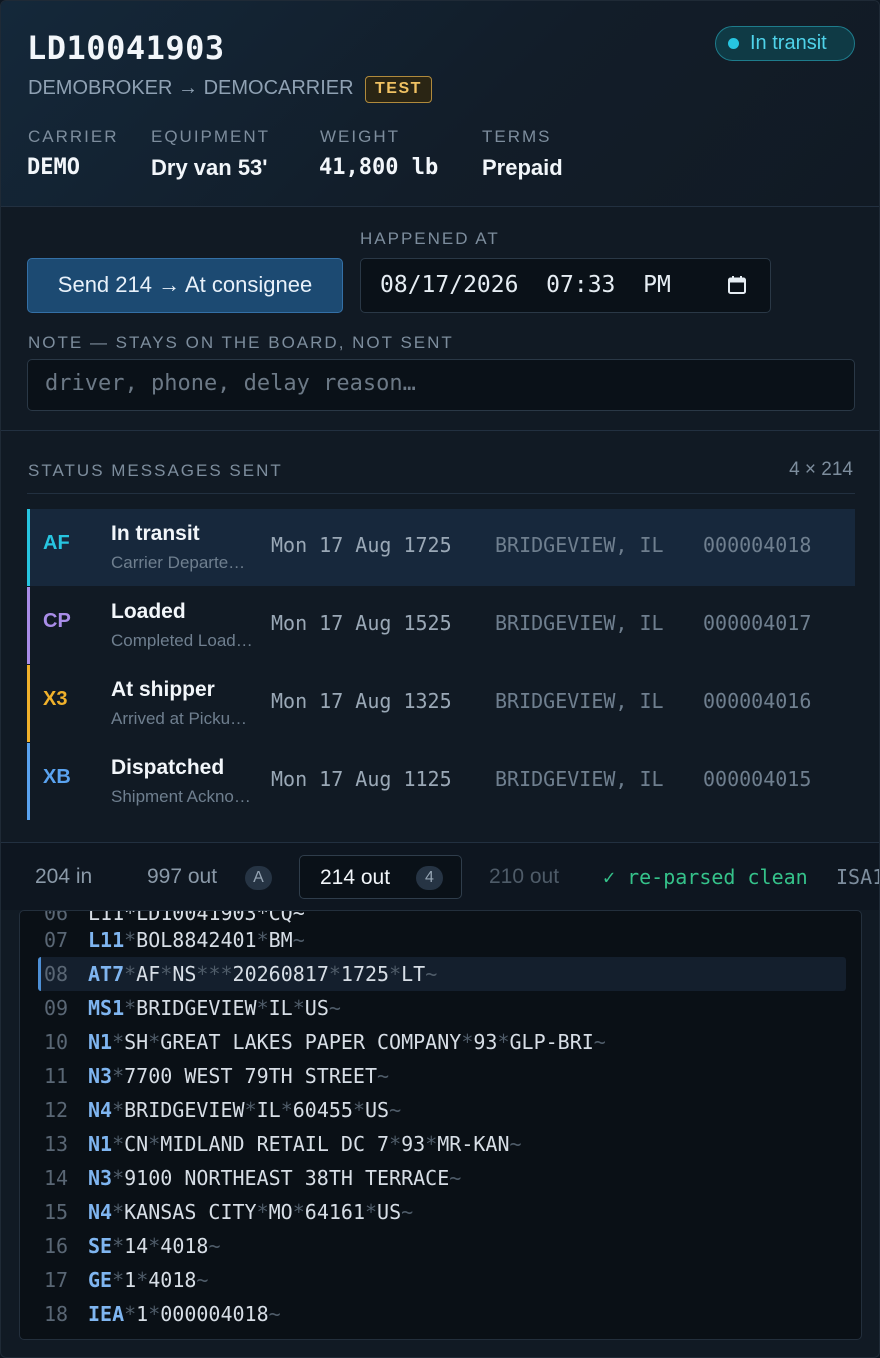  Describe the element at coordinates (56, 940) in the screenshot. I see `line-number: 07` at that location.